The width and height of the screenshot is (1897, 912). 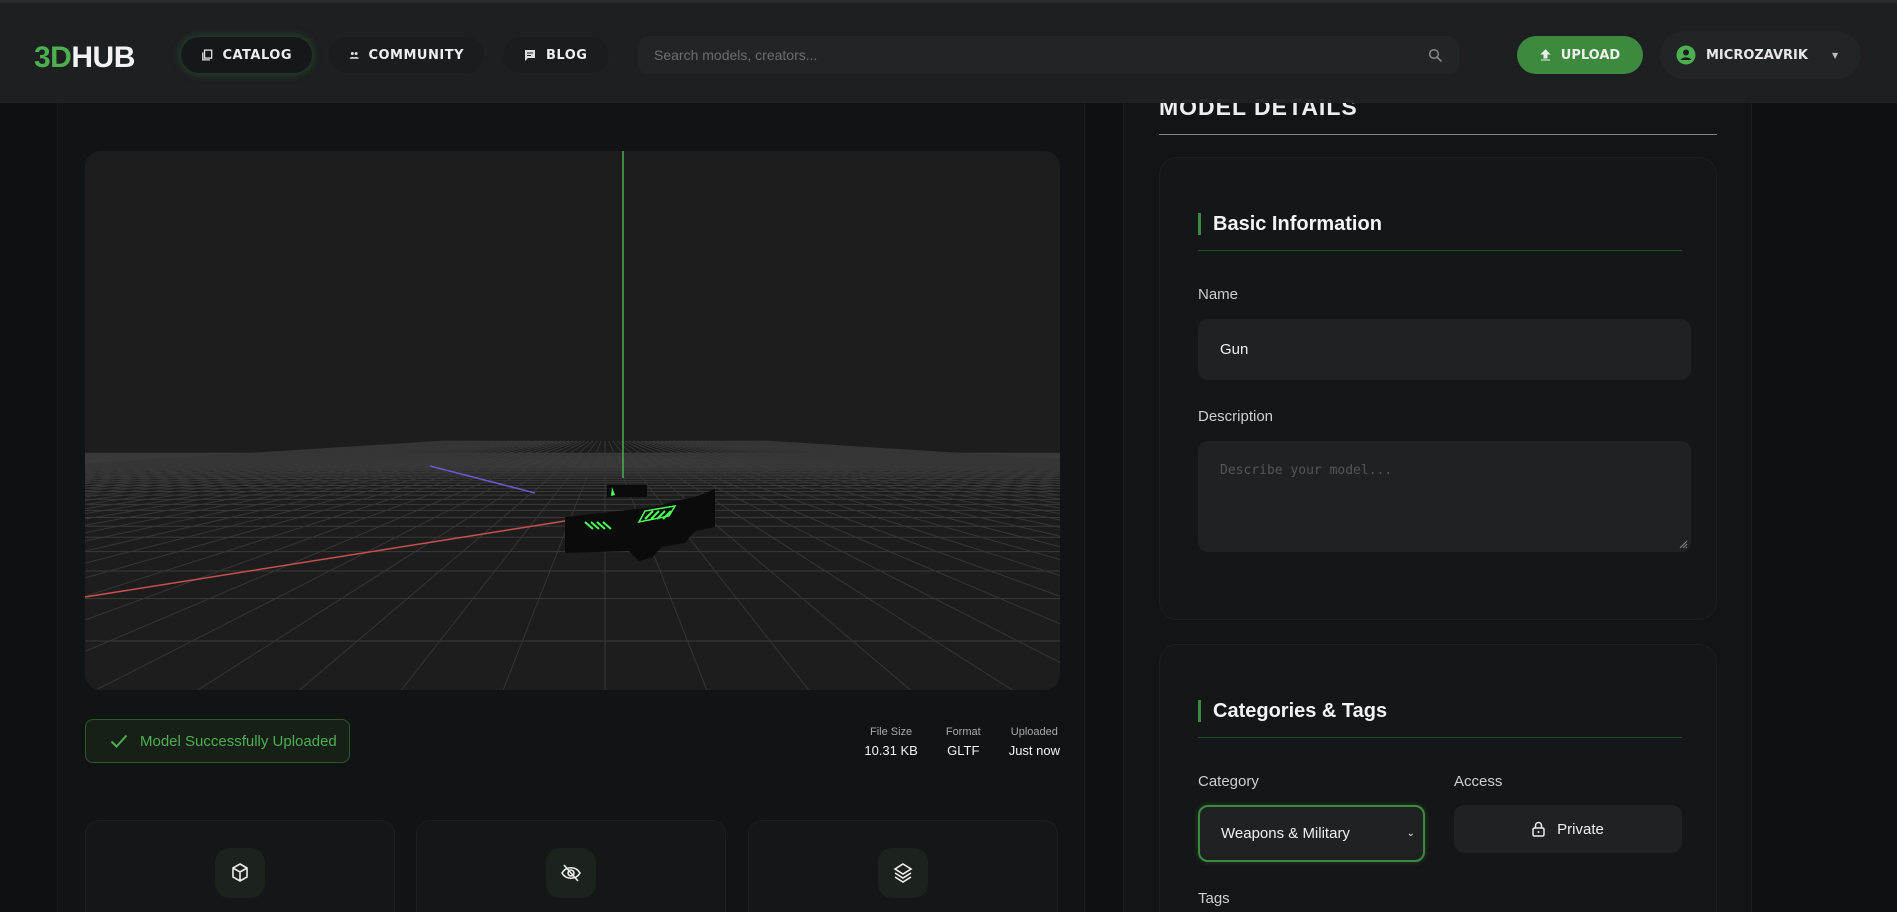 What do you see at coordinates (1435, 55) in the screenshot?
I see `search-icon` at bounding box center [1435, 55].